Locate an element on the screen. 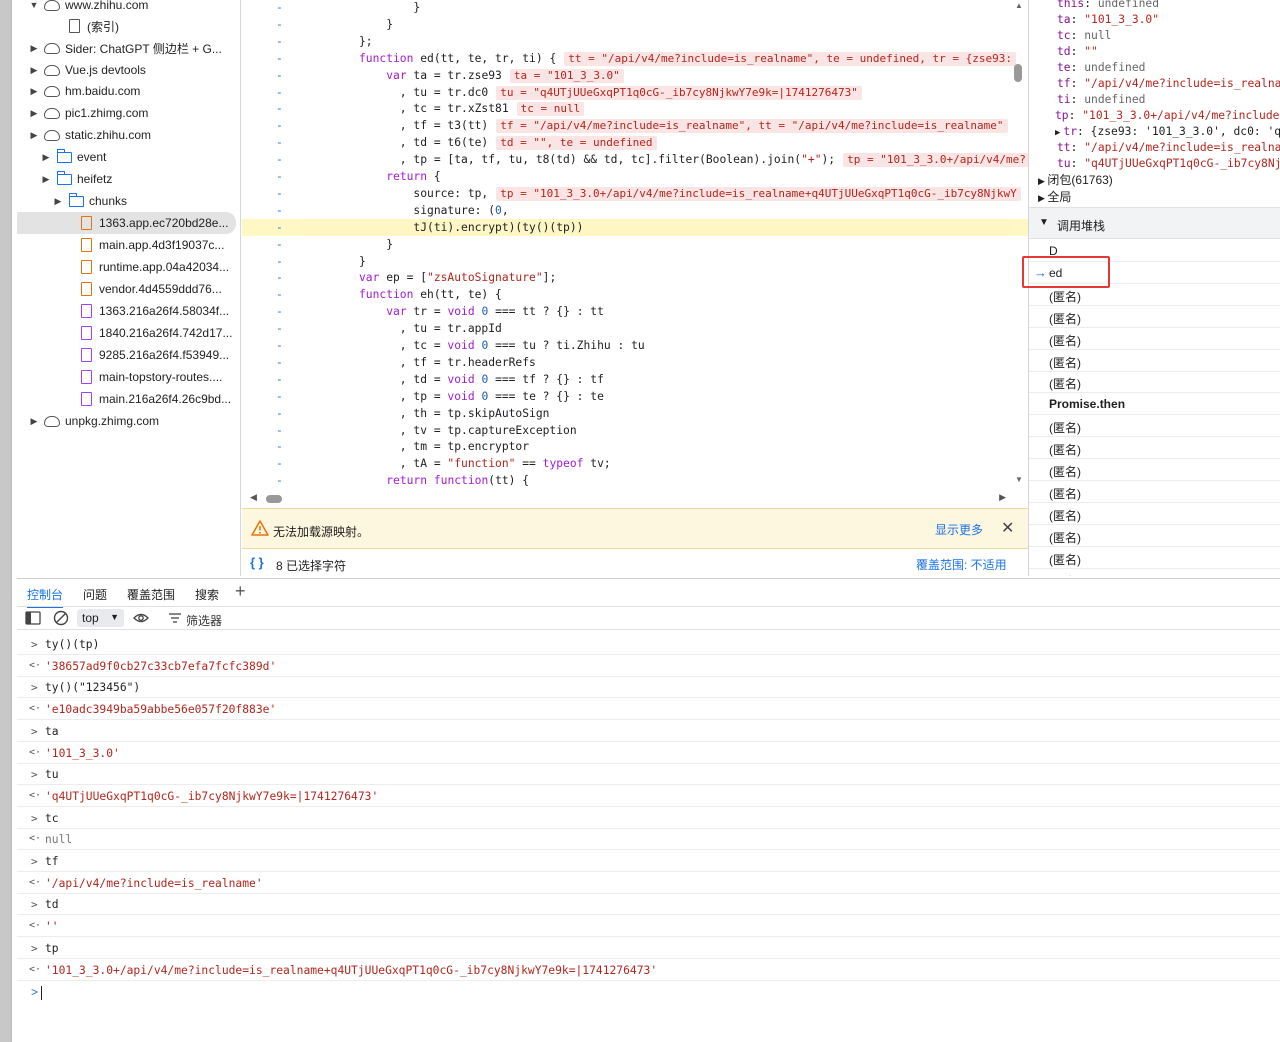 The width and height of the screenshot is (1280, 1042). console-command: > tp is located at coordinates (648, 948).